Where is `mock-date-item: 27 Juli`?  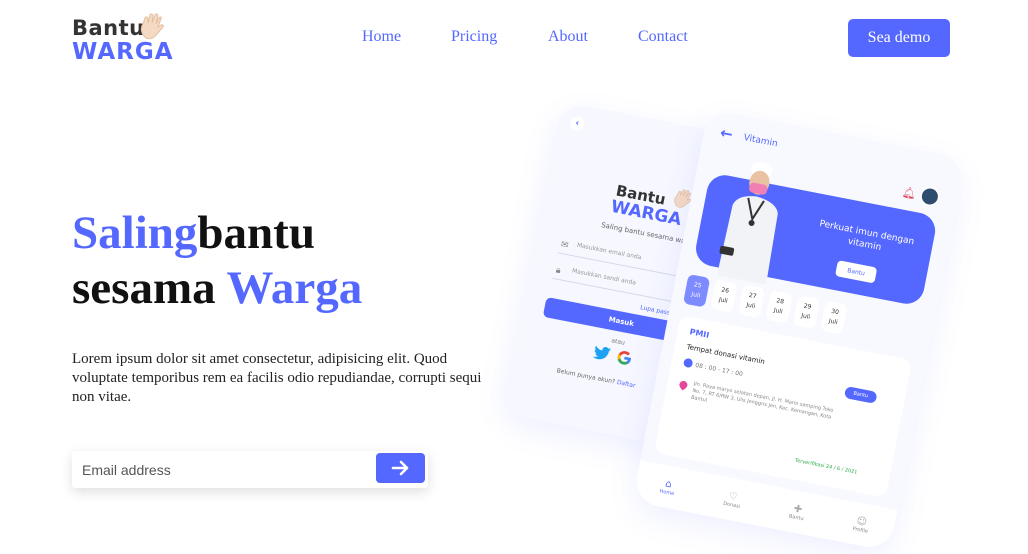 mock-date-item: 27 Juli is located at coordinates (751, 301).